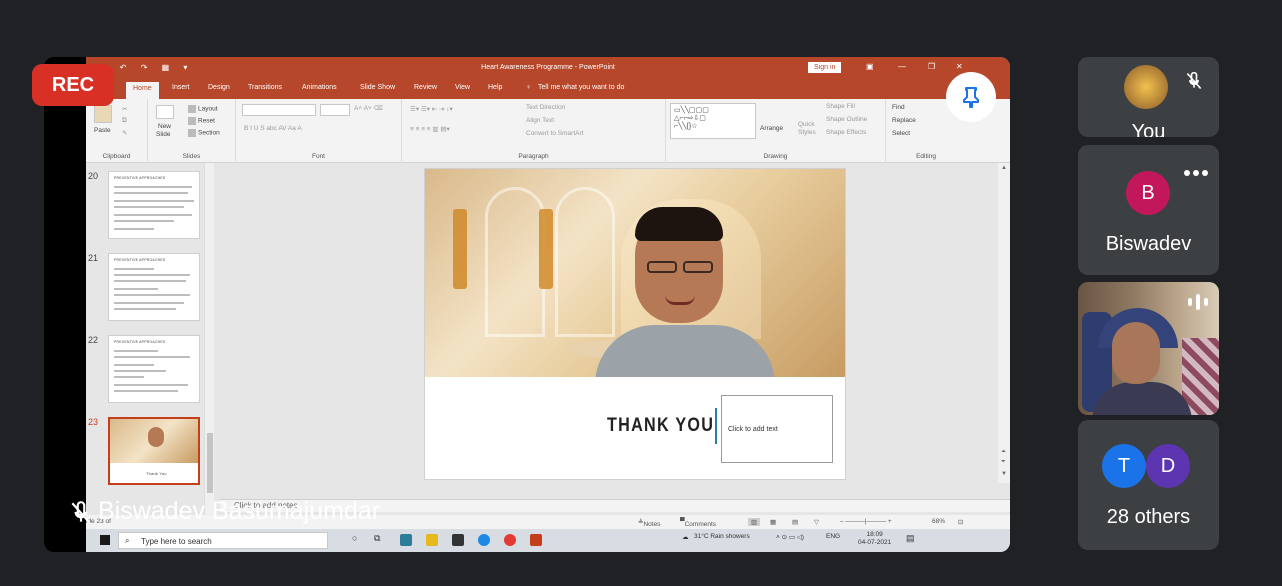 The height and width of the screenshot is (586, 1282). I want to click on store-app-icon, so click(458, 540).